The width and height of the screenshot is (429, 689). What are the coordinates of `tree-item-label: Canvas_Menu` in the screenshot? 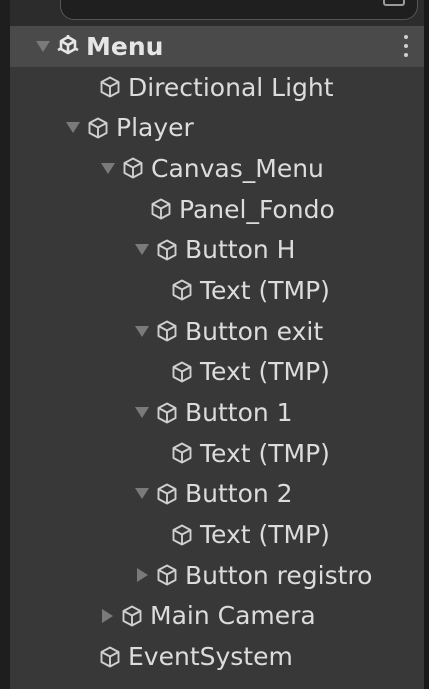 It's located at (237, 168).